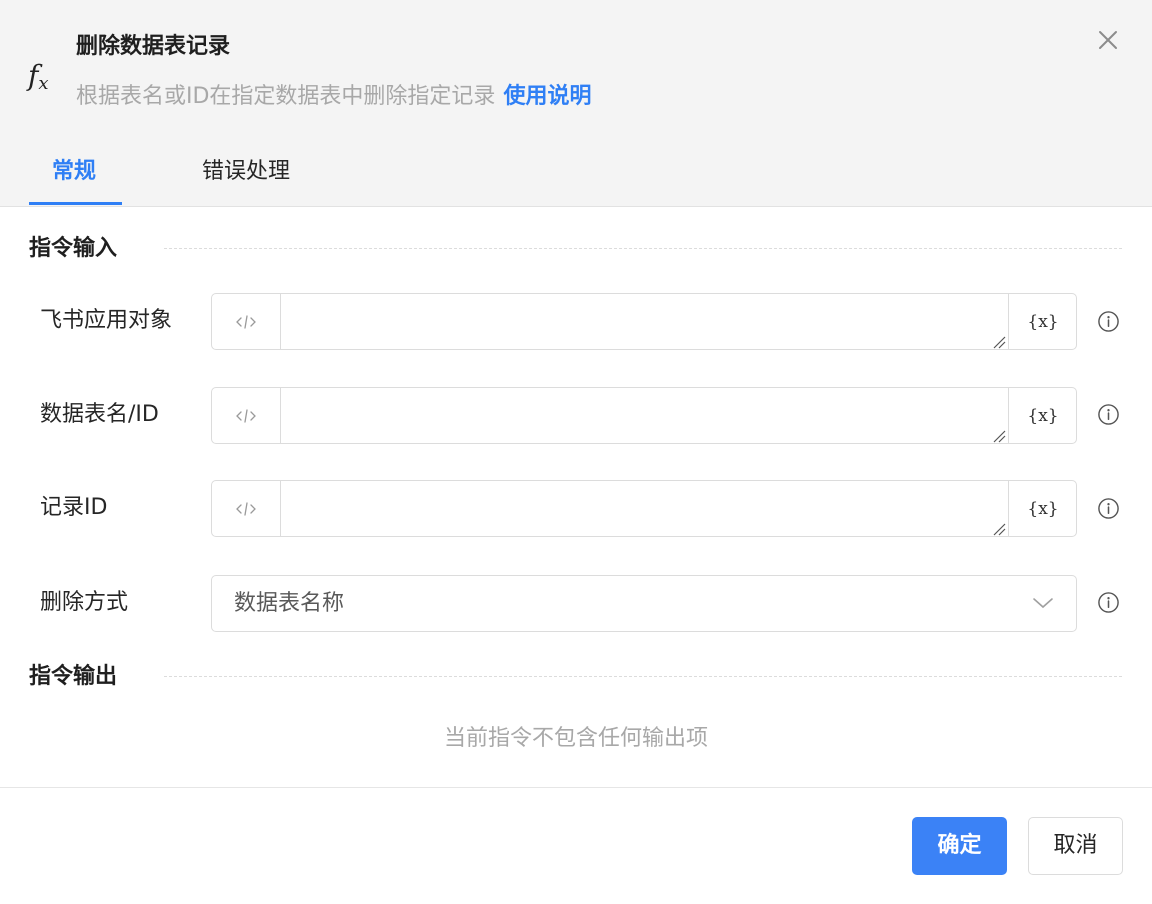 This screenshot has height=904, width=1152. What do you see at coordinates (1108, 40) in the screenshot?
I see `close-icon` at bounding box center [1108, 40].